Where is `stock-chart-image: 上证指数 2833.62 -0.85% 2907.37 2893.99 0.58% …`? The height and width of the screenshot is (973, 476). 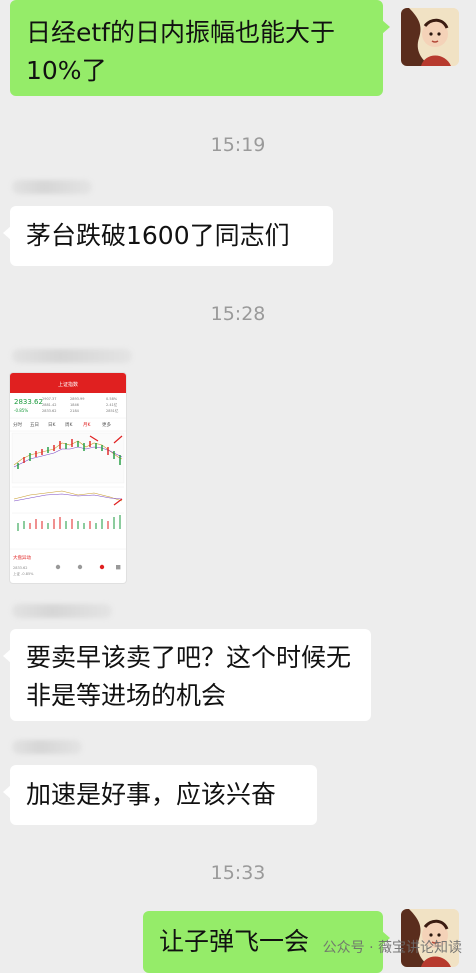
stock-chart-image: 上证指数 2833.62 -0.85% 2907.37 2893.99 0.58% … is located at coordinates (68, 474).